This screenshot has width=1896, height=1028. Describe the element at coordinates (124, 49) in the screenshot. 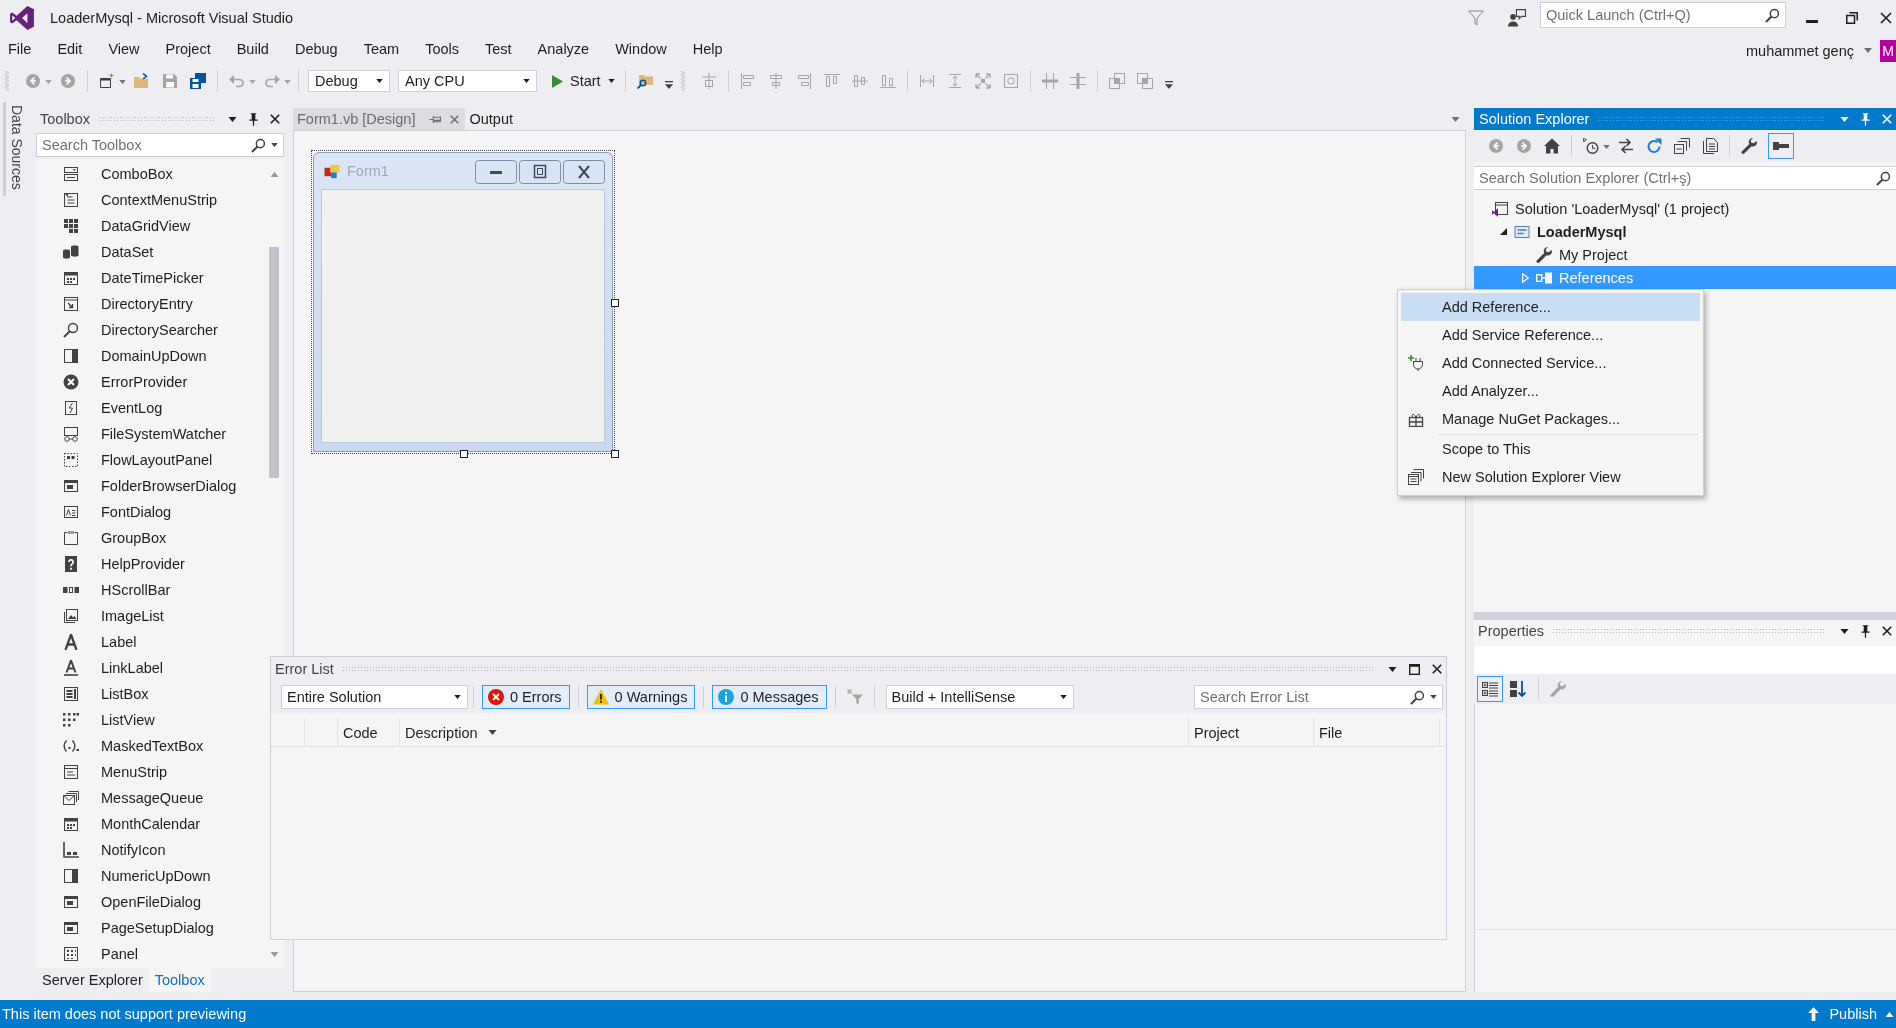

I see `menu-item: View` at that location.